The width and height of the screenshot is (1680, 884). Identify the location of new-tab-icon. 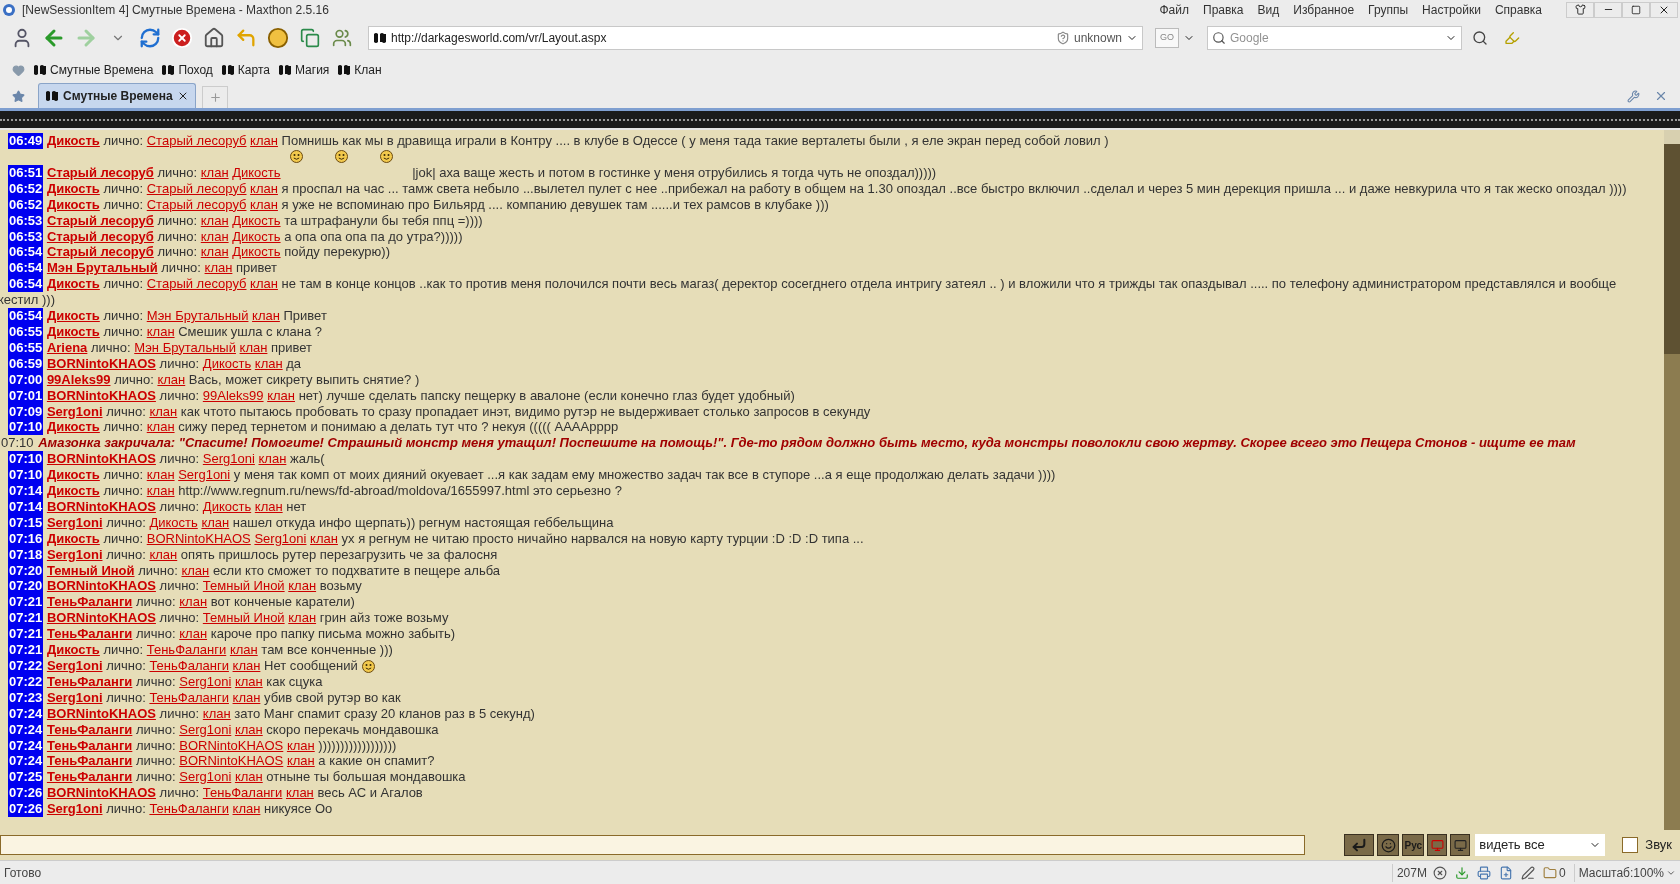
(215, 97).